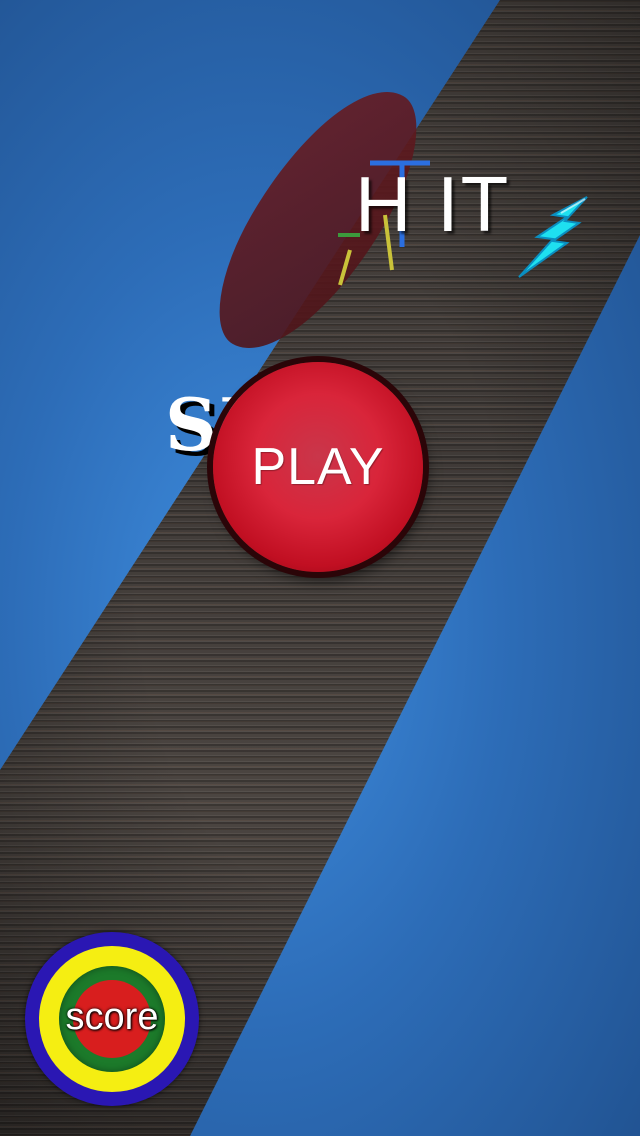  Describe the element at coordinates (433, 204) in the screenshot. I see `title-fragment-right: H IT` at that location.